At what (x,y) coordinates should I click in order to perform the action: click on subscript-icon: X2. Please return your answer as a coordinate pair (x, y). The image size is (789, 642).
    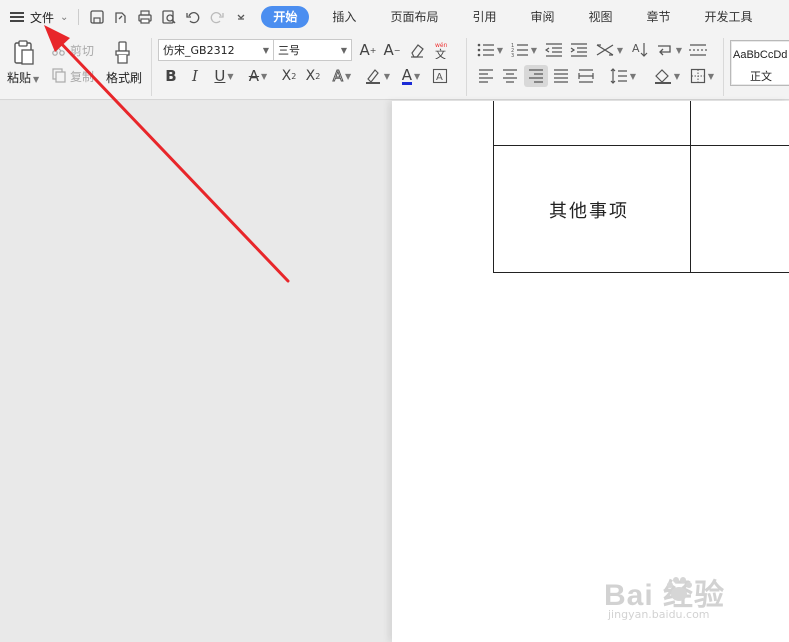
    Looking at the image, I should click on (313, 76).